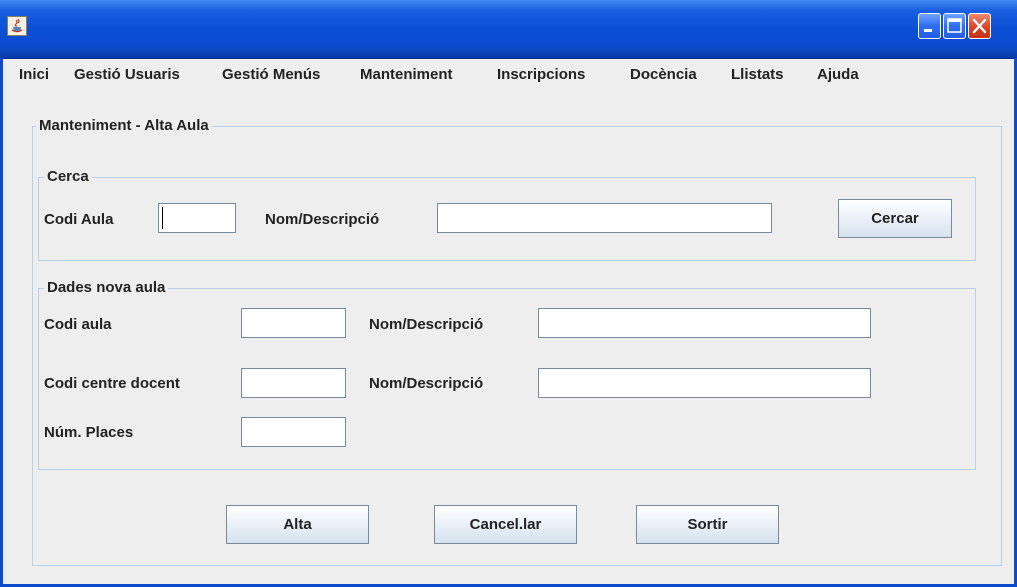 This screenshot has width=1017, height=587. Describe the element at coordinates (112, 383) in the screenshot. I see `codi-centre-label: Codi centre docent` at that location.